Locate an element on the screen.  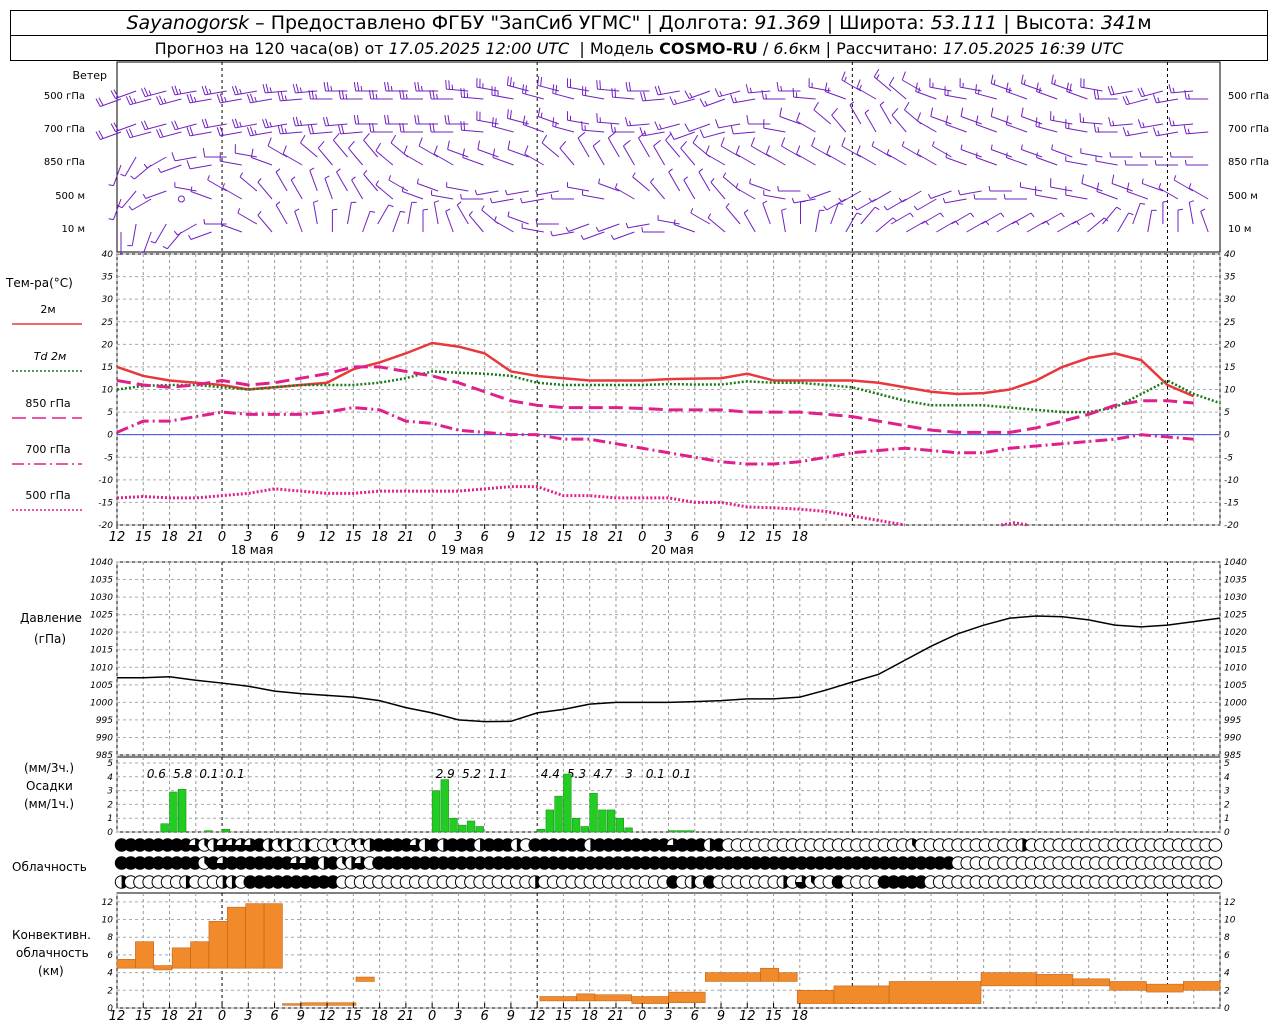
y-tick-label-right: 40 is located at coordinates (1230, 255).